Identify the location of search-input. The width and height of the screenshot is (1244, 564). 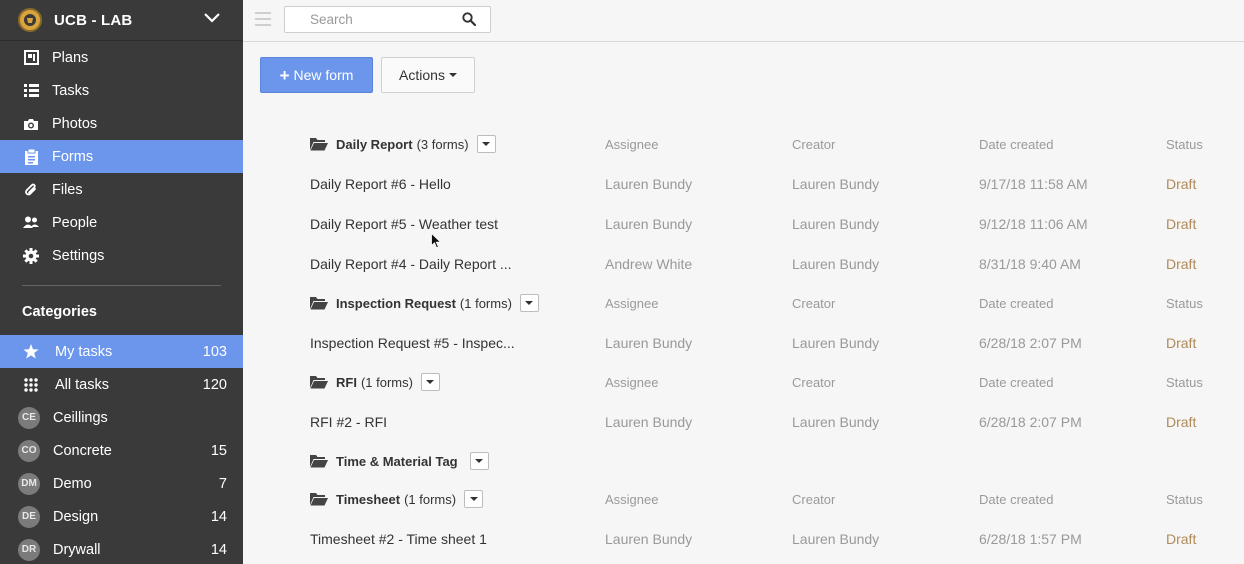
(370, 19).